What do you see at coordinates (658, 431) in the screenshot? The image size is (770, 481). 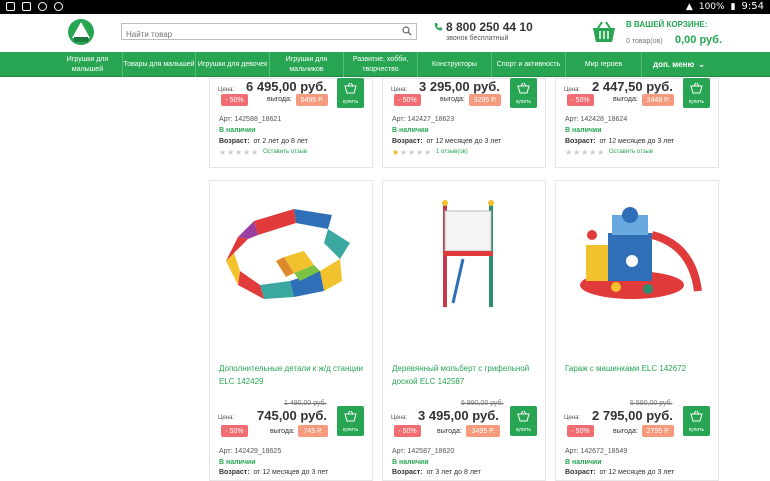 I see `benefit-badge: 2795 Р.` at bounding box center [658, 431].